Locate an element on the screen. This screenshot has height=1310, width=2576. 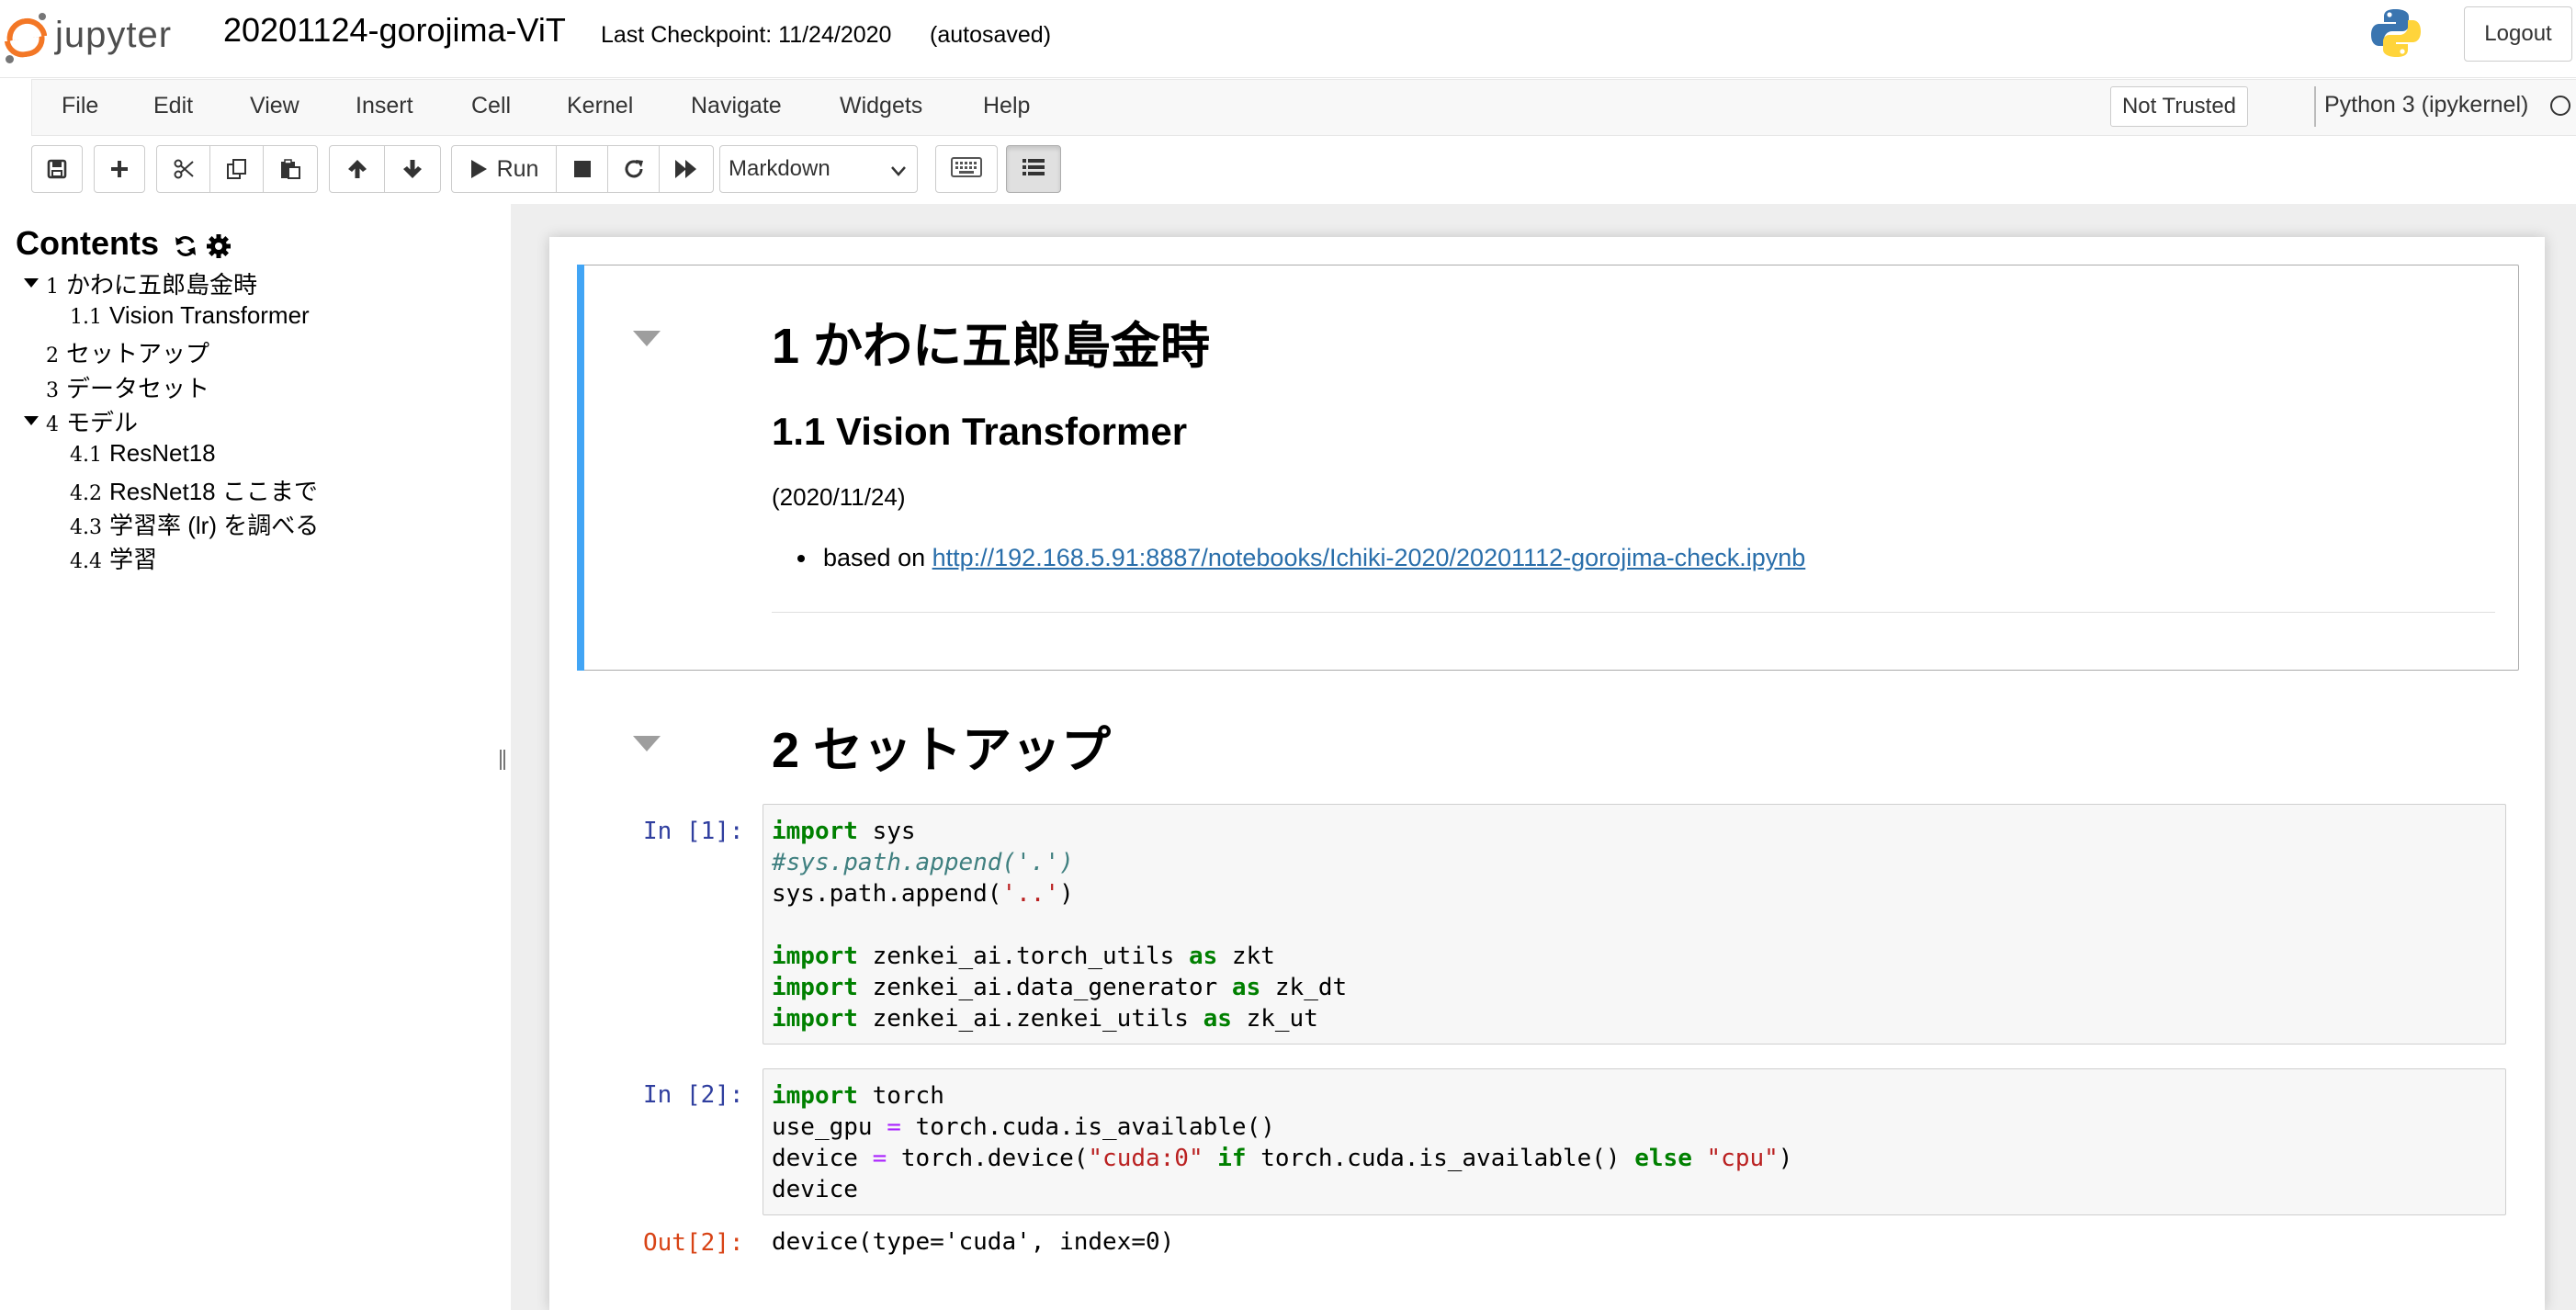
selected-cell-indicator is located at coordinates (580, 468).